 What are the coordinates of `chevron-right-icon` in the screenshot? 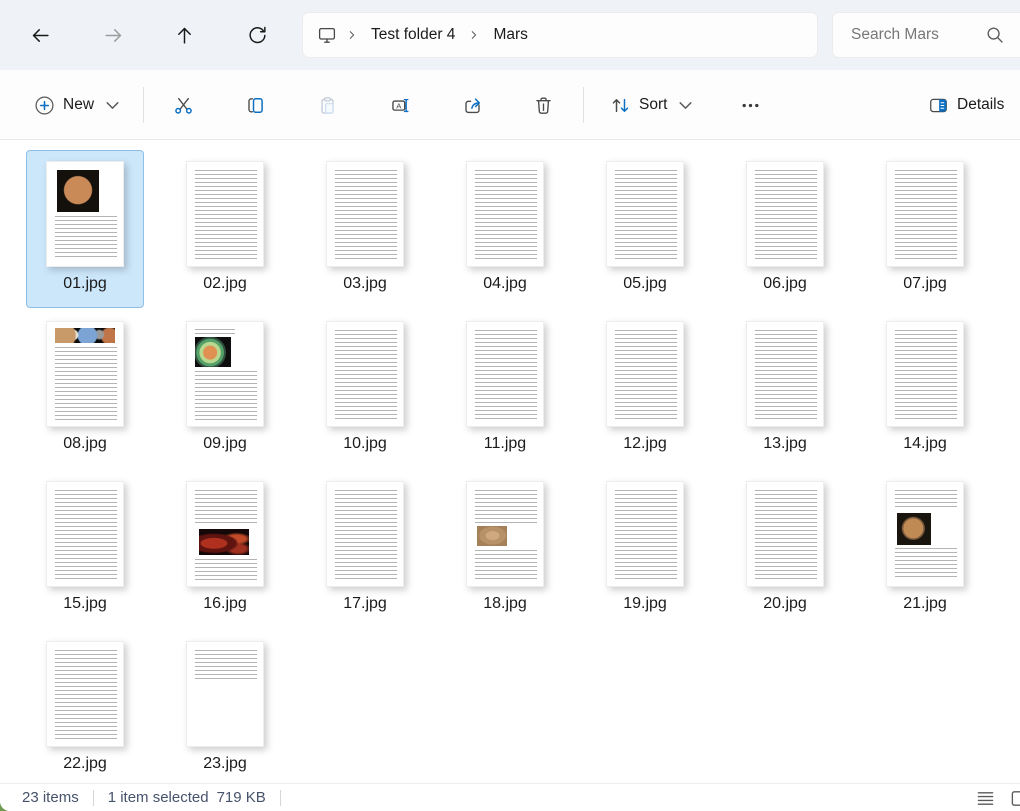 It's located at (352, 35).